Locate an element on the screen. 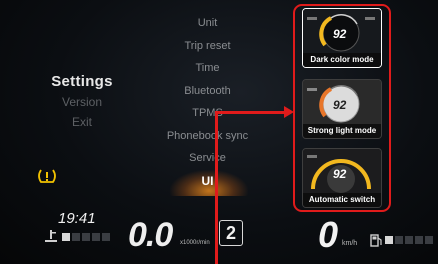 The image size is (438, 264). temperature-bars is located at coordinates (86, 237).